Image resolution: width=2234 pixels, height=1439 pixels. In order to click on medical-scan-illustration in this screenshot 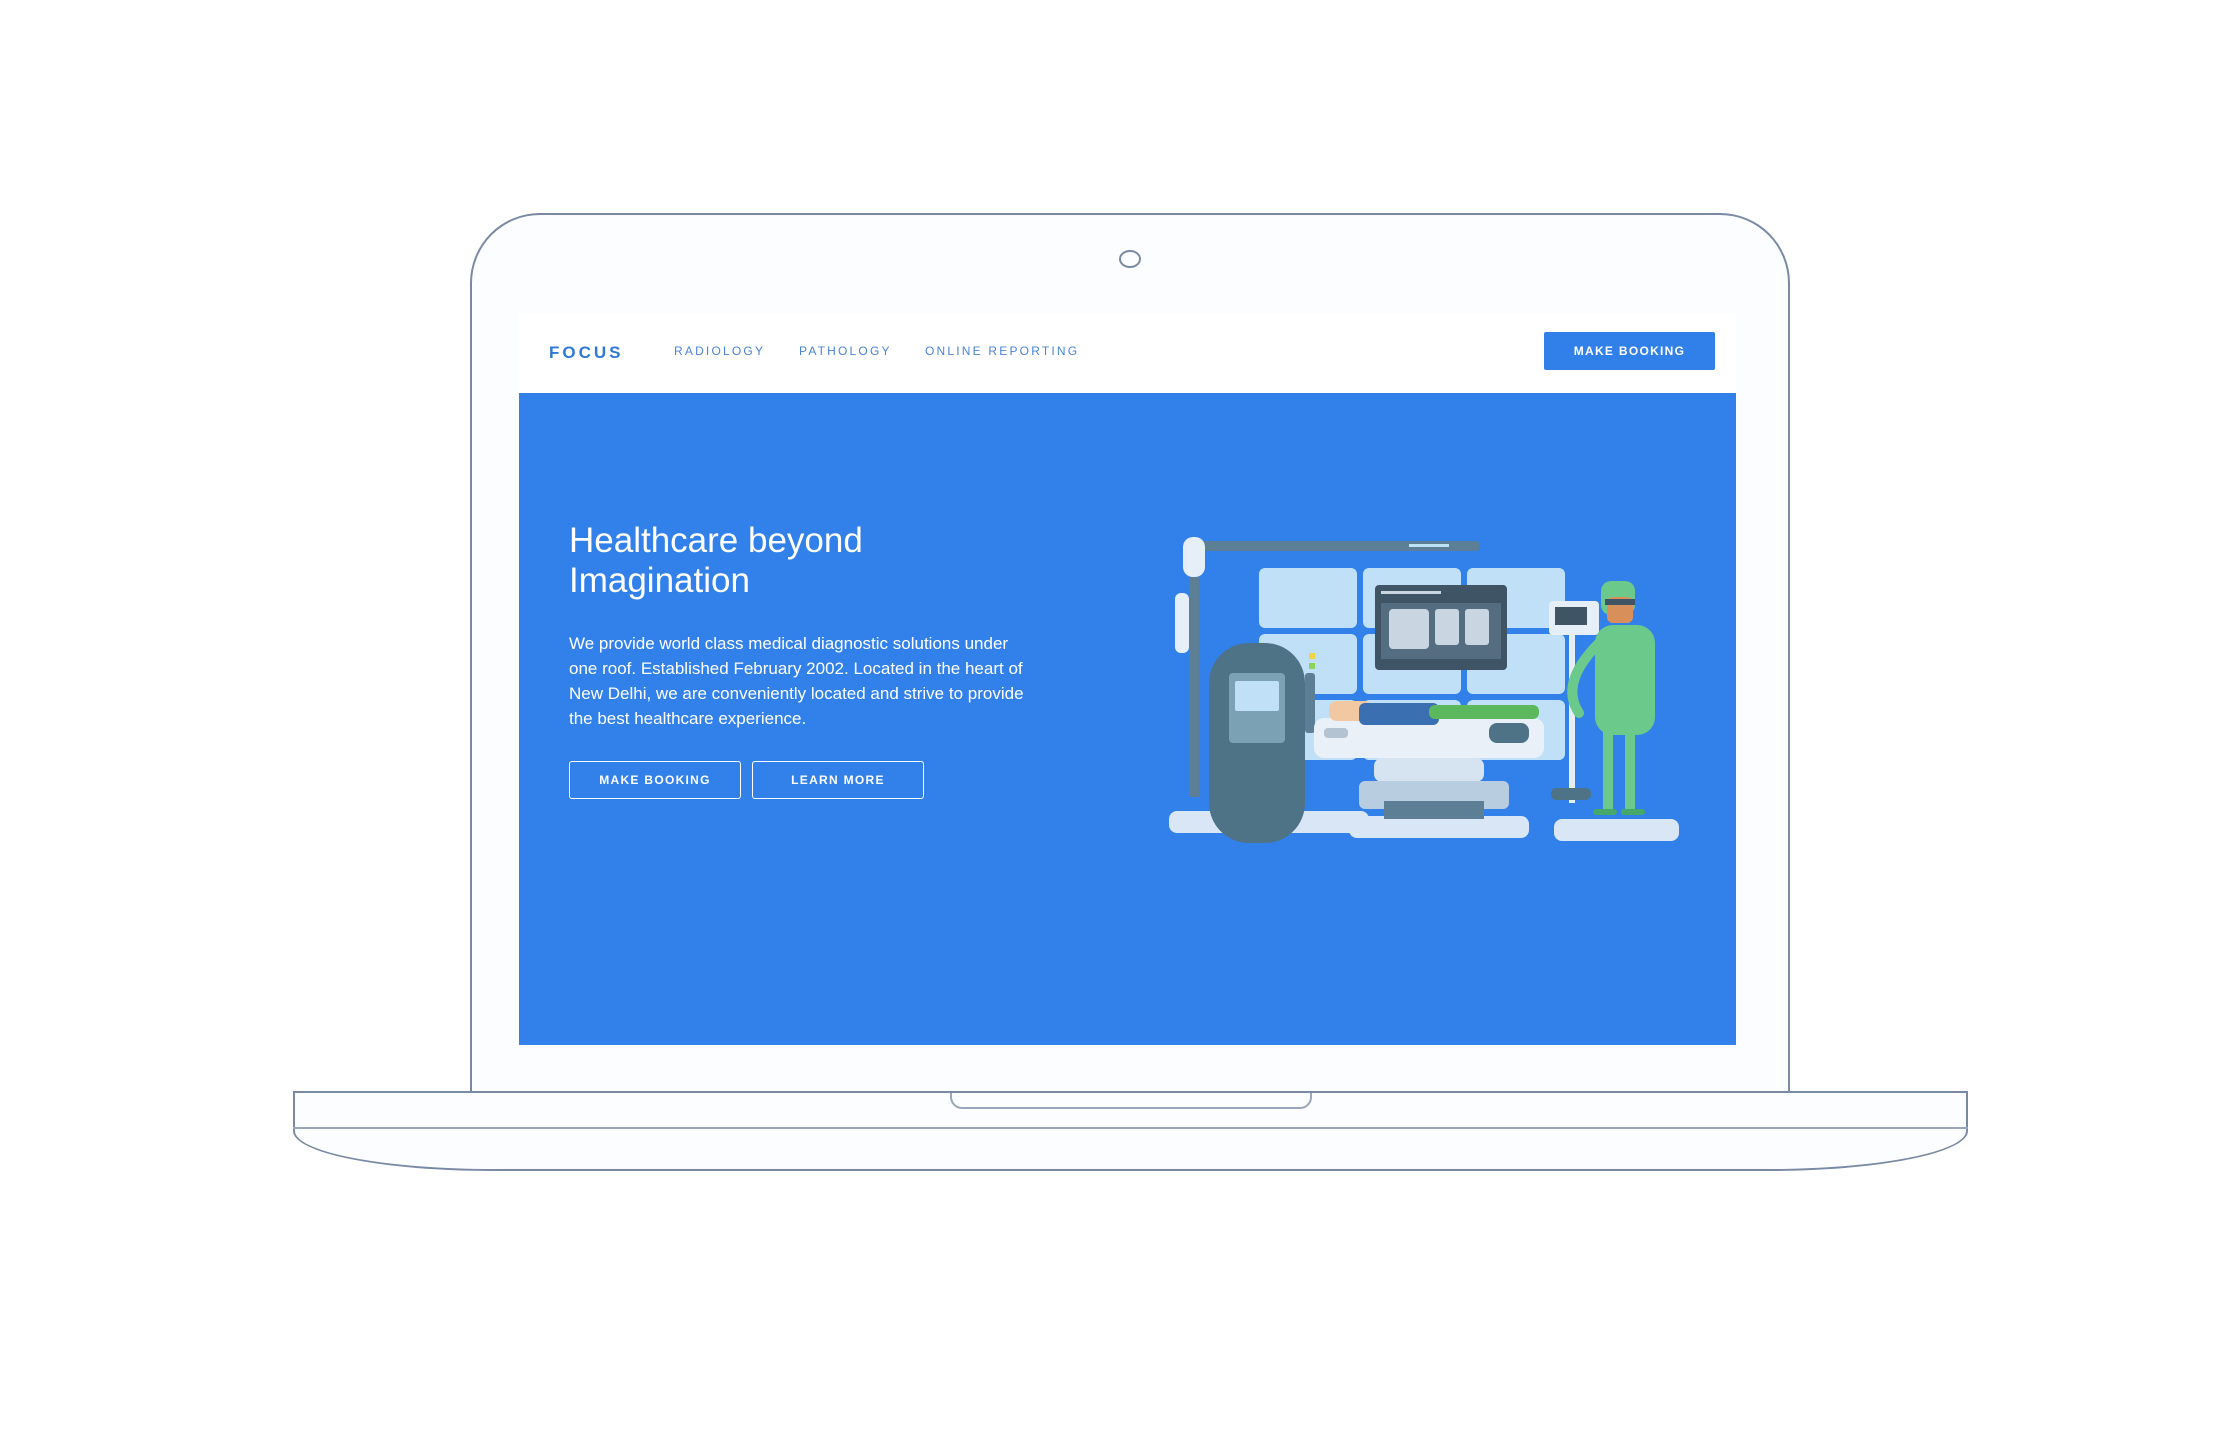, I will do `click(1424, 690)`.